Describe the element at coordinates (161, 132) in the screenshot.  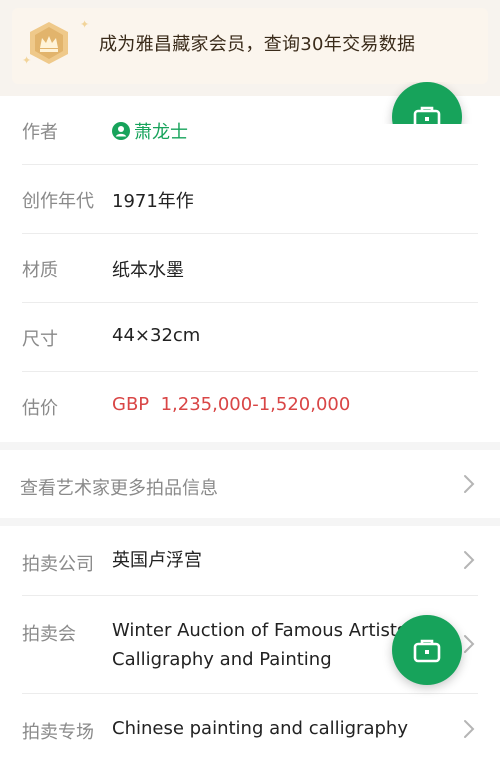
I see `artist-name: 萧龙士` at that location.